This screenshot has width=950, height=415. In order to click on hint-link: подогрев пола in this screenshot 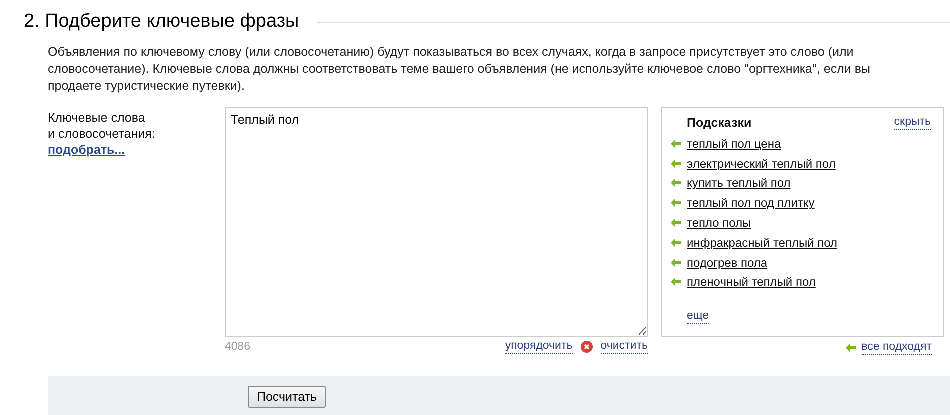, I will do `click(727, 263)`.